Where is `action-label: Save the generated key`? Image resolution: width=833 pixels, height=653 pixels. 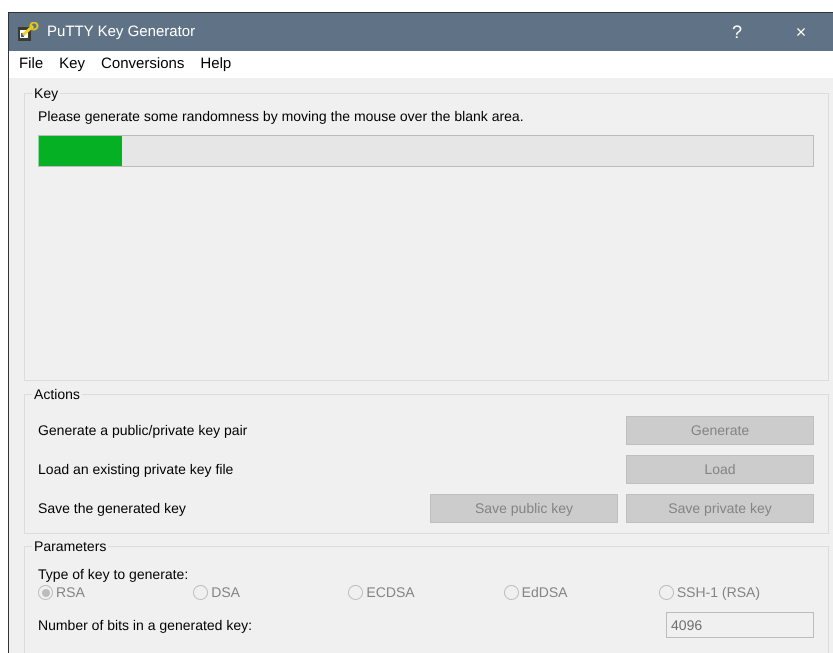
action-label: Save the generated key is located at coordinates (112, 508).